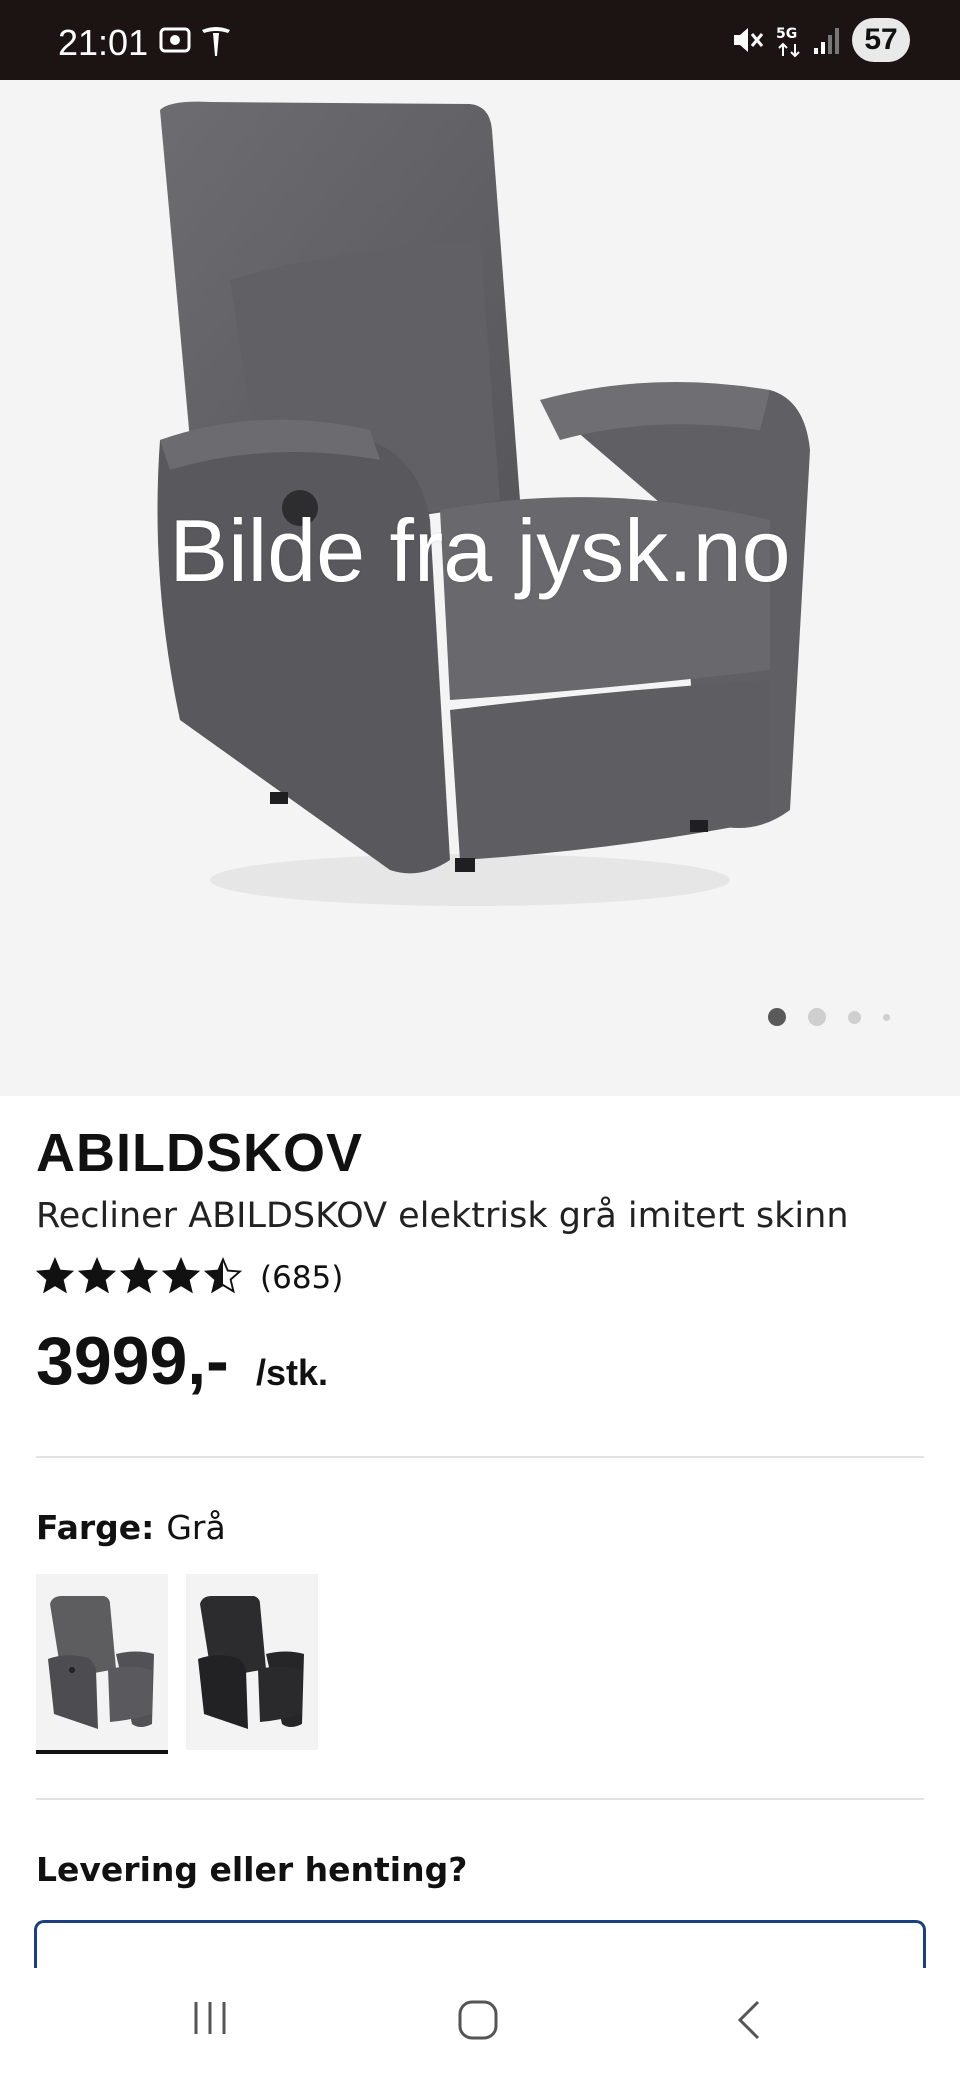 The width and height of the screenshot is (960, 2080). Describe the element at coordinates (210, 2020) in the screenshot. I see `recent-apps-button` at that location.